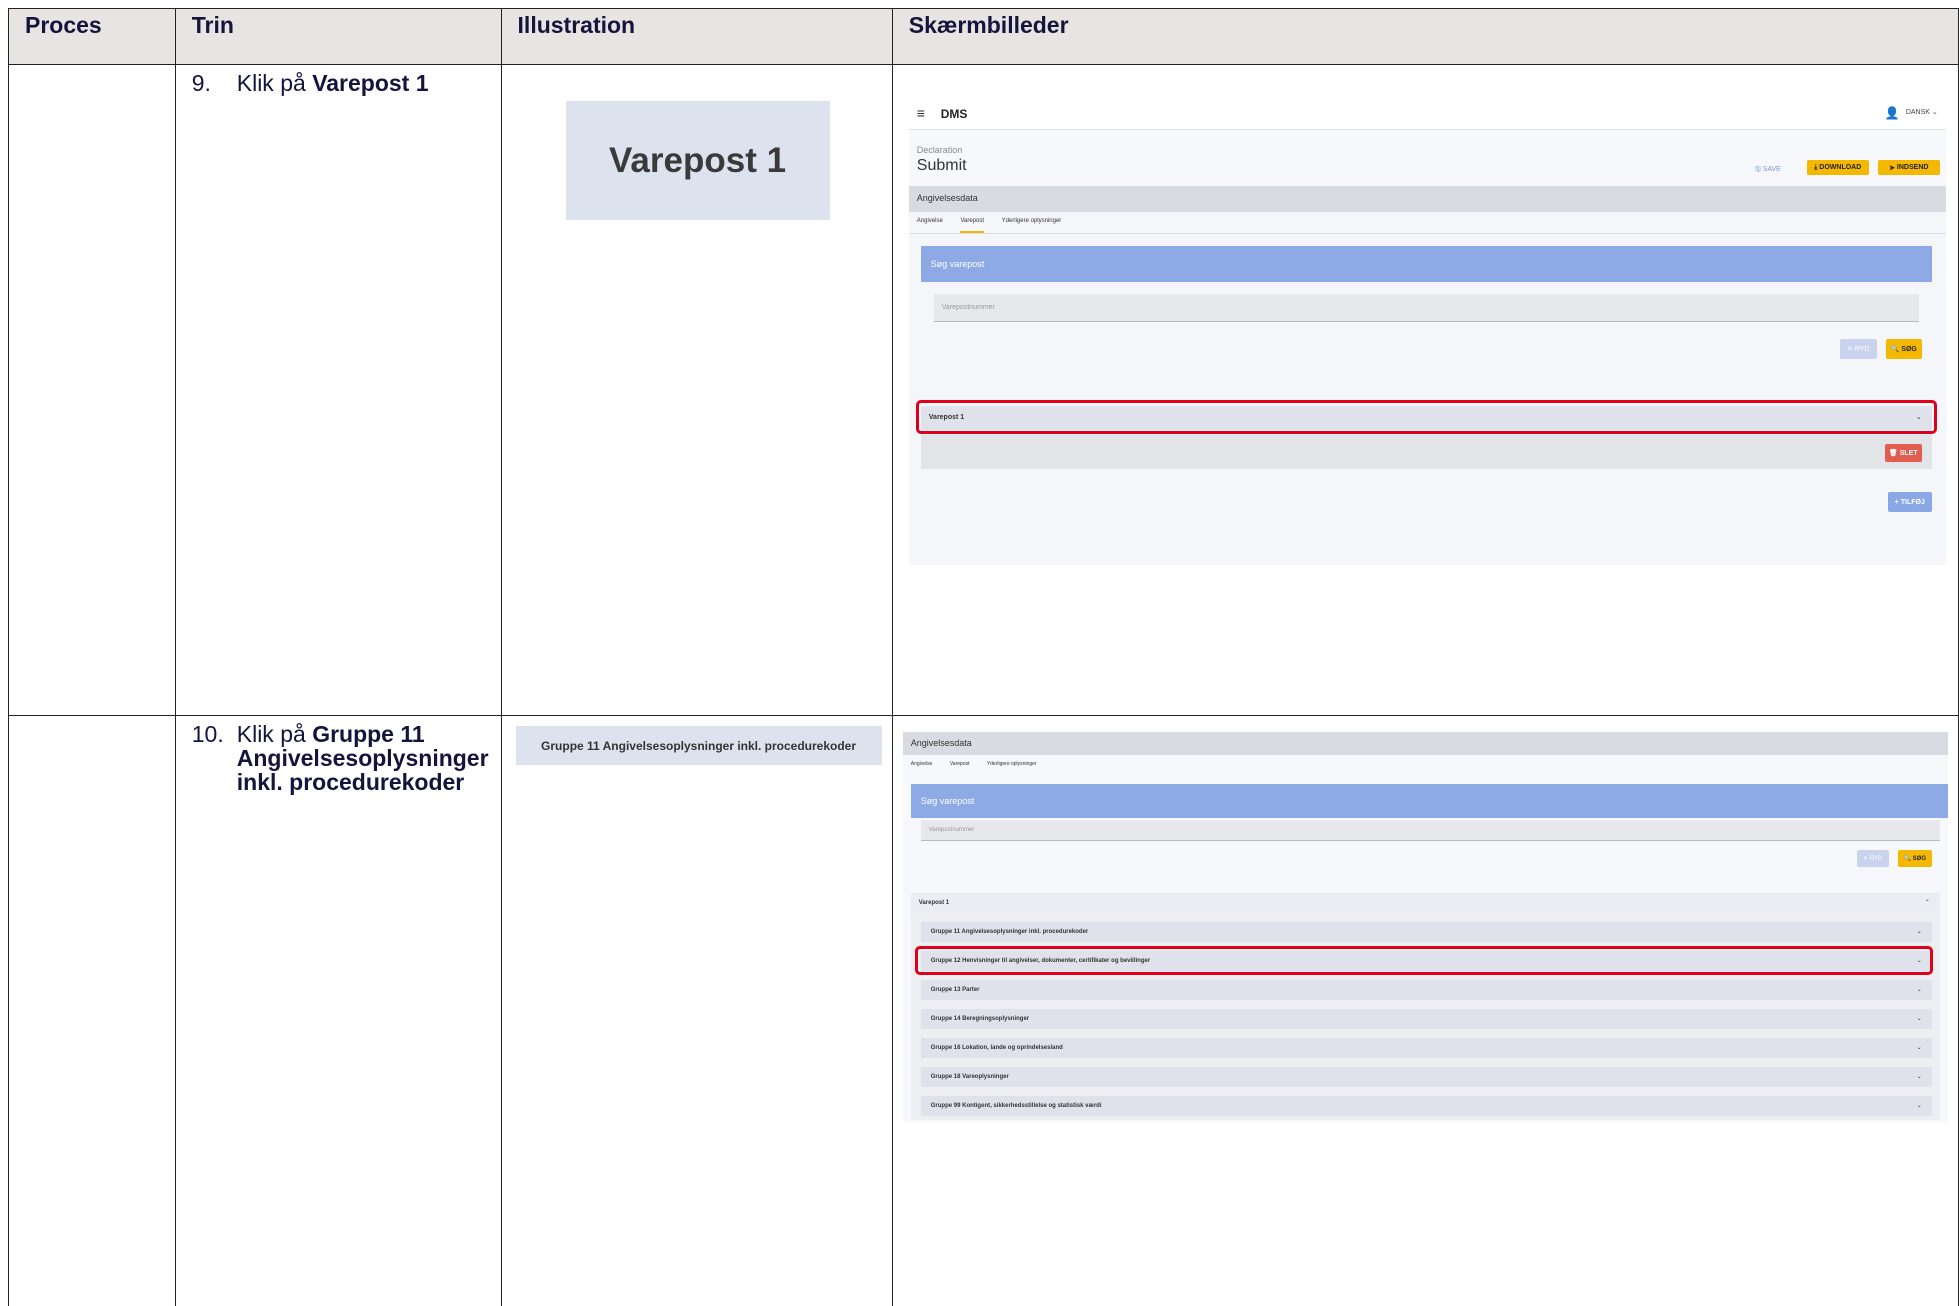 This screenshot has width=1959, height=1306. What do you see at coordinates (921, 113) in the screenshot?
I see `menu-icon: ≡` at bounding box center [921, 113].